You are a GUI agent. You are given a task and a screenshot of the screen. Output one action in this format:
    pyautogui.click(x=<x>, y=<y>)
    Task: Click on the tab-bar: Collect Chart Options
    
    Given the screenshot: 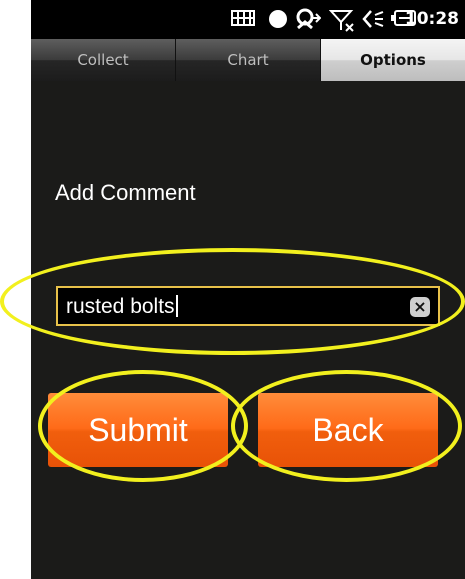 What is the action you would take?
    pyautogui.click(x=248, y=60)
    